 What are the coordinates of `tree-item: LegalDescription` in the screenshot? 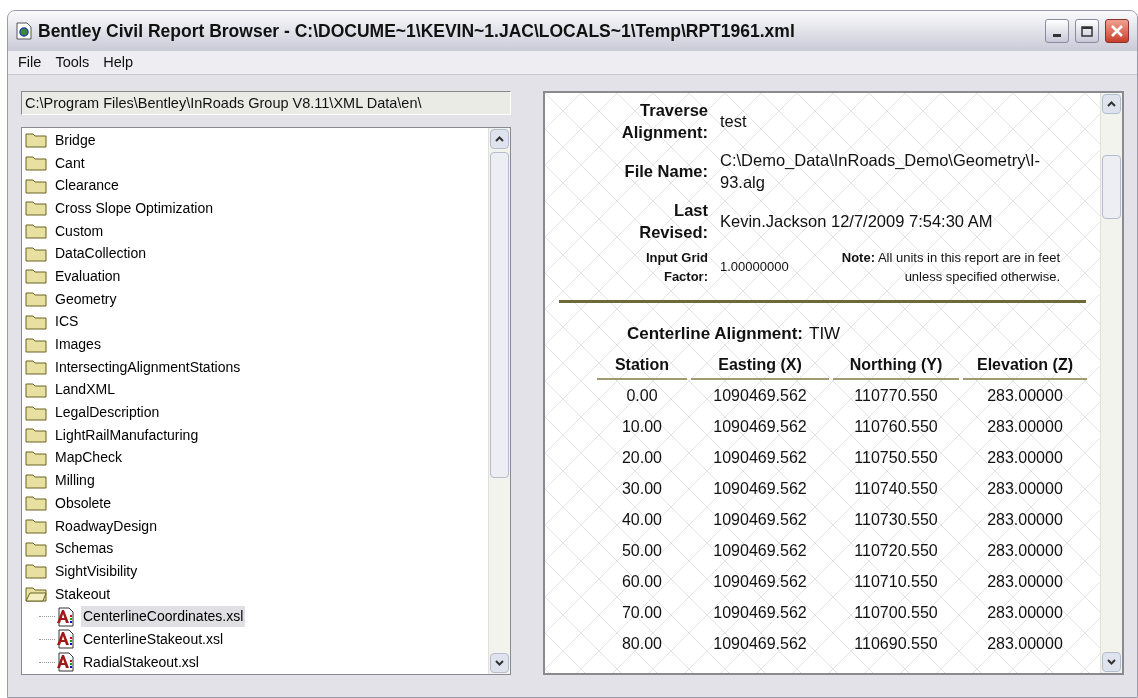 It's located at (107, 413).